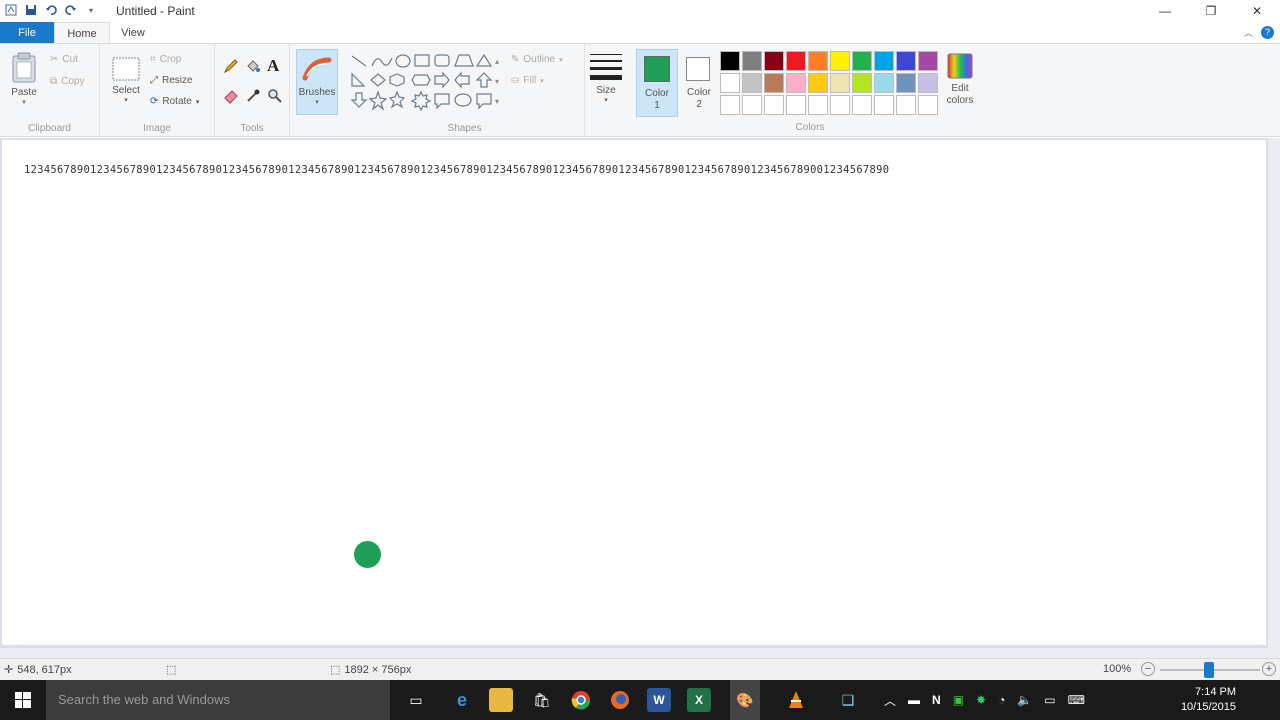 This screenshot has width=1280, height=720. What do you see at coordinates (82, 33) in the screenshot?
I see `tab-home: Home` at bounding box center [82, 33].